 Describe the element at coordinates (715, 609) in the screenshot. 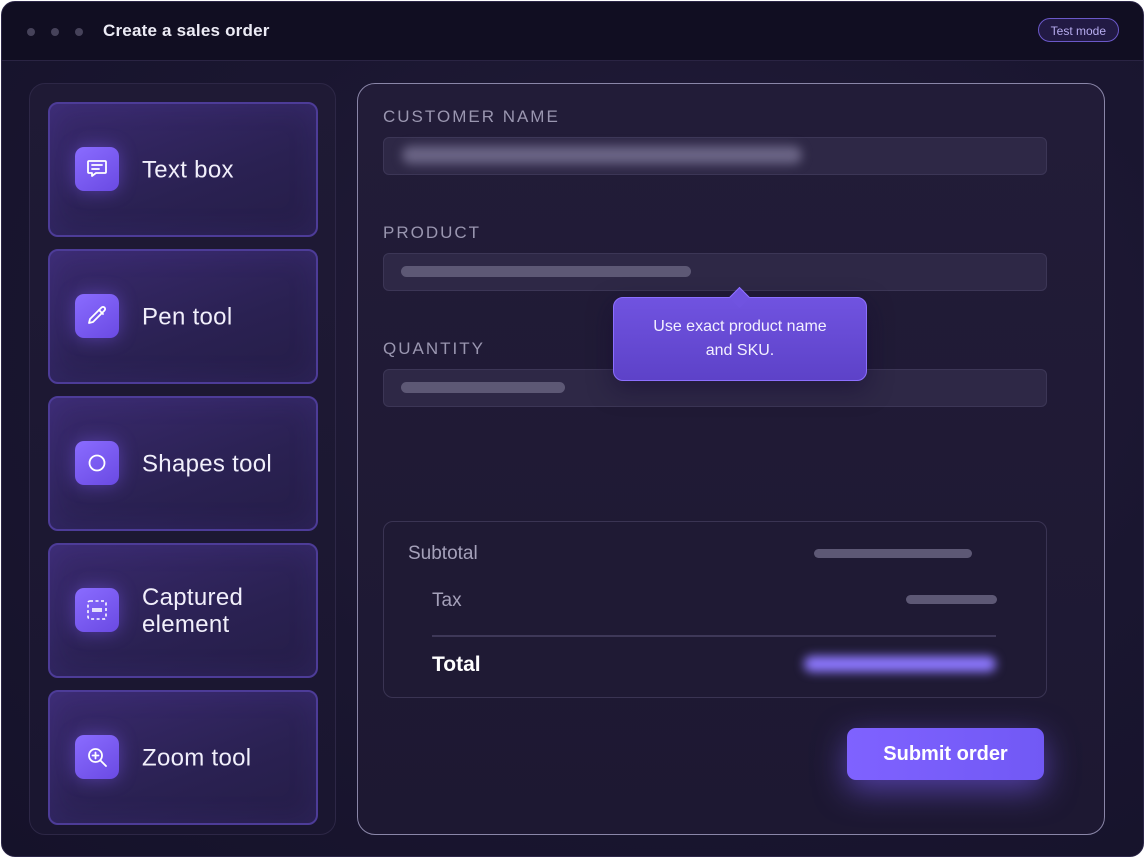

I see `order-summary: Subtotal Tax Total` at that location.